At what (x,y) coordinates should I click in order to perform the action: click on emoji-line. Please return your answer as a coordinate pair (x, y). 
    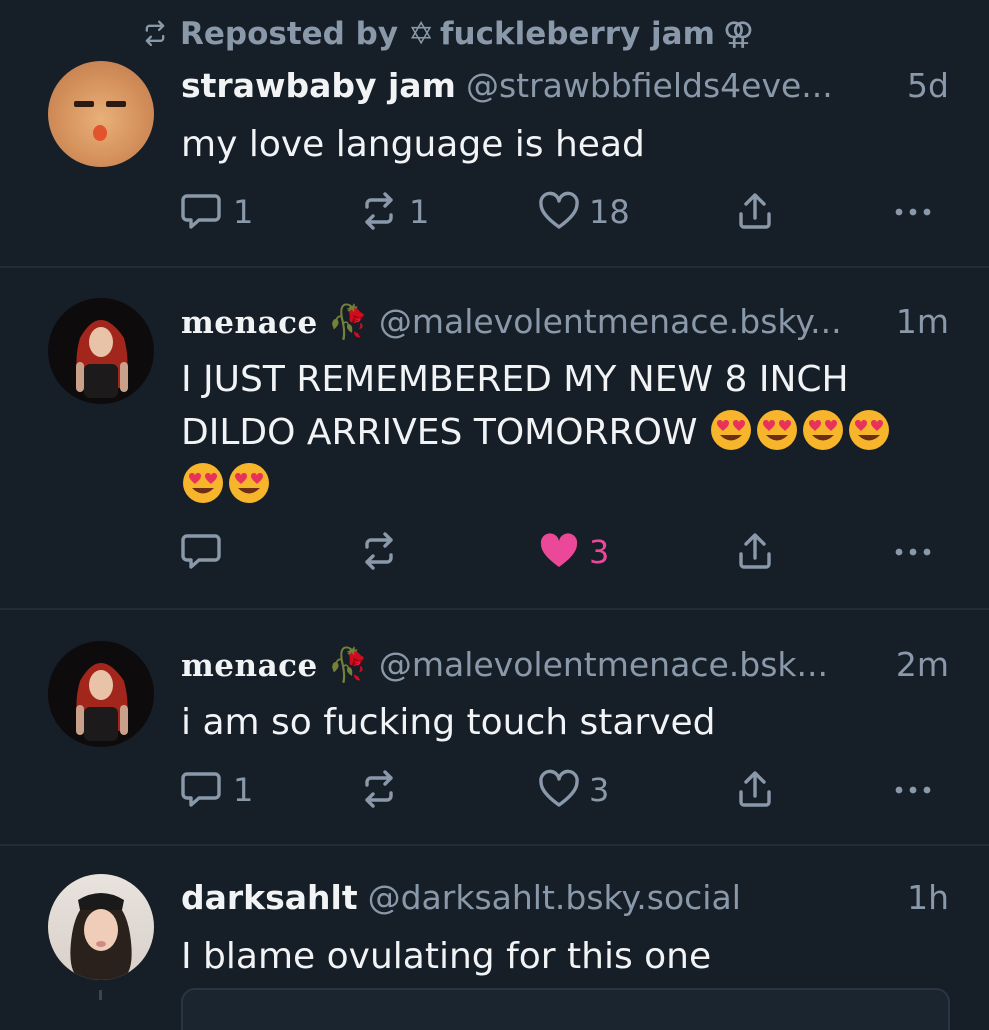
    Looking at the image, I should click on (560, 485).